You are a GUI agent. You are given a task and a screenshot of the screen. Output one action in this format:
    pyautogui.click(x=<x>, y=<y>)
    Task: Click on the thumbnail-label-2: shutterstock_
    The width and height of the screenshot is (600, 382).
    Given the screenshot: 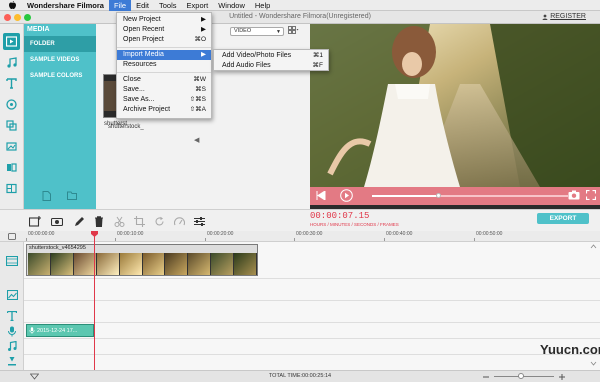 What is the action you would take?
    pyautogui.click(x=126, y=127)
    